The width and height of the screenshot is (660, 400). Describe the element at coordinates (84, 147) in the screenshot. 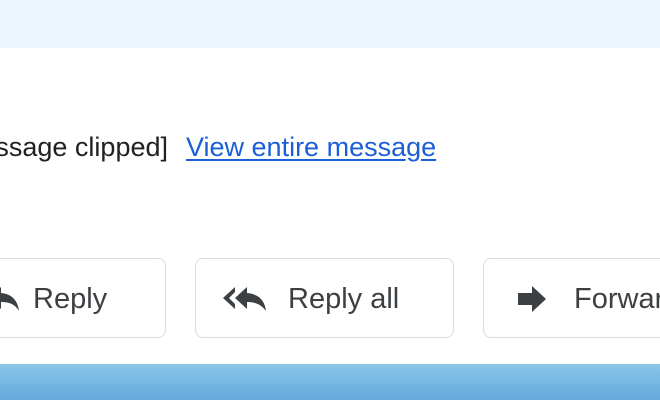

I see `message-clipped-text: [Message clipped]` at that location.